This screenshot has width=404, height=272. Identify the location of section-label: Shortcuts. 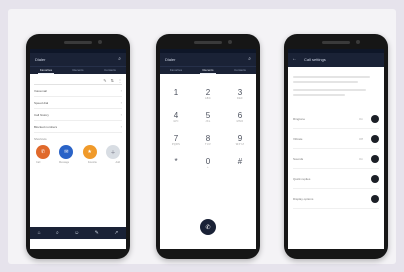
(40, 139).